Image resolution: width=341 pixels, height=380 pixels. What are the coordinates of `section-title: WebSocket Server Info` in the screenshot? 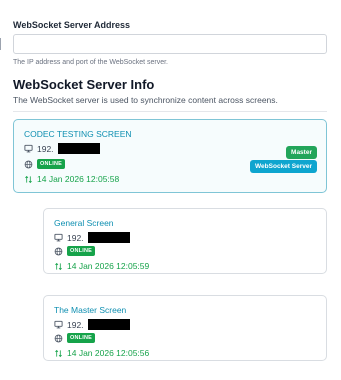 It's located at (84, 84).